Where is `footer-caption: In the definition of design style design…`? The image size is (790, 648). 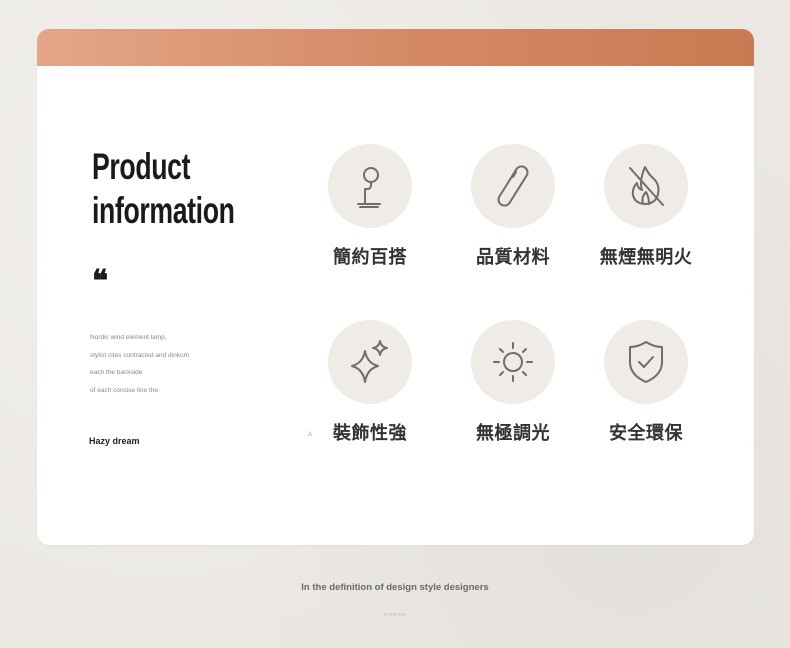 footer-caption: In the definition of design style design… is located at coordinates (395, 587).